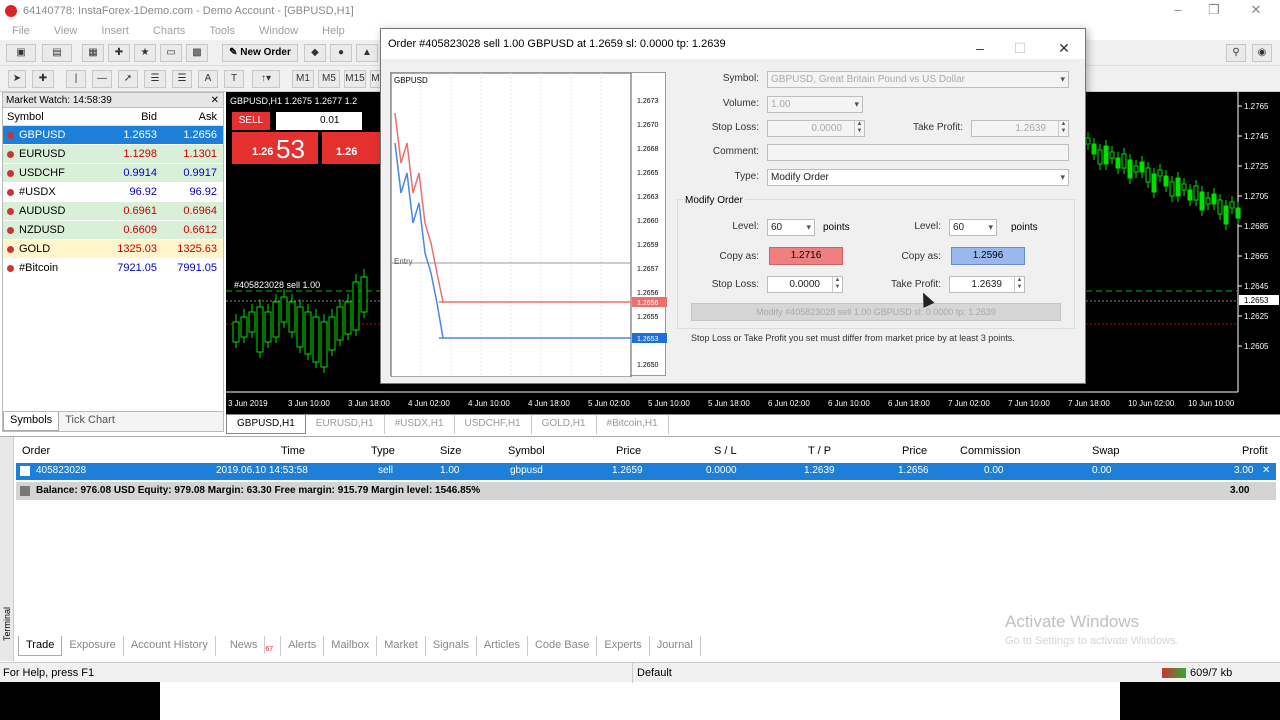  What do you see at coordinates (171, 53) in the screenshot?
I see `terminal-icon: ▭` at bounding box center [171, 53].